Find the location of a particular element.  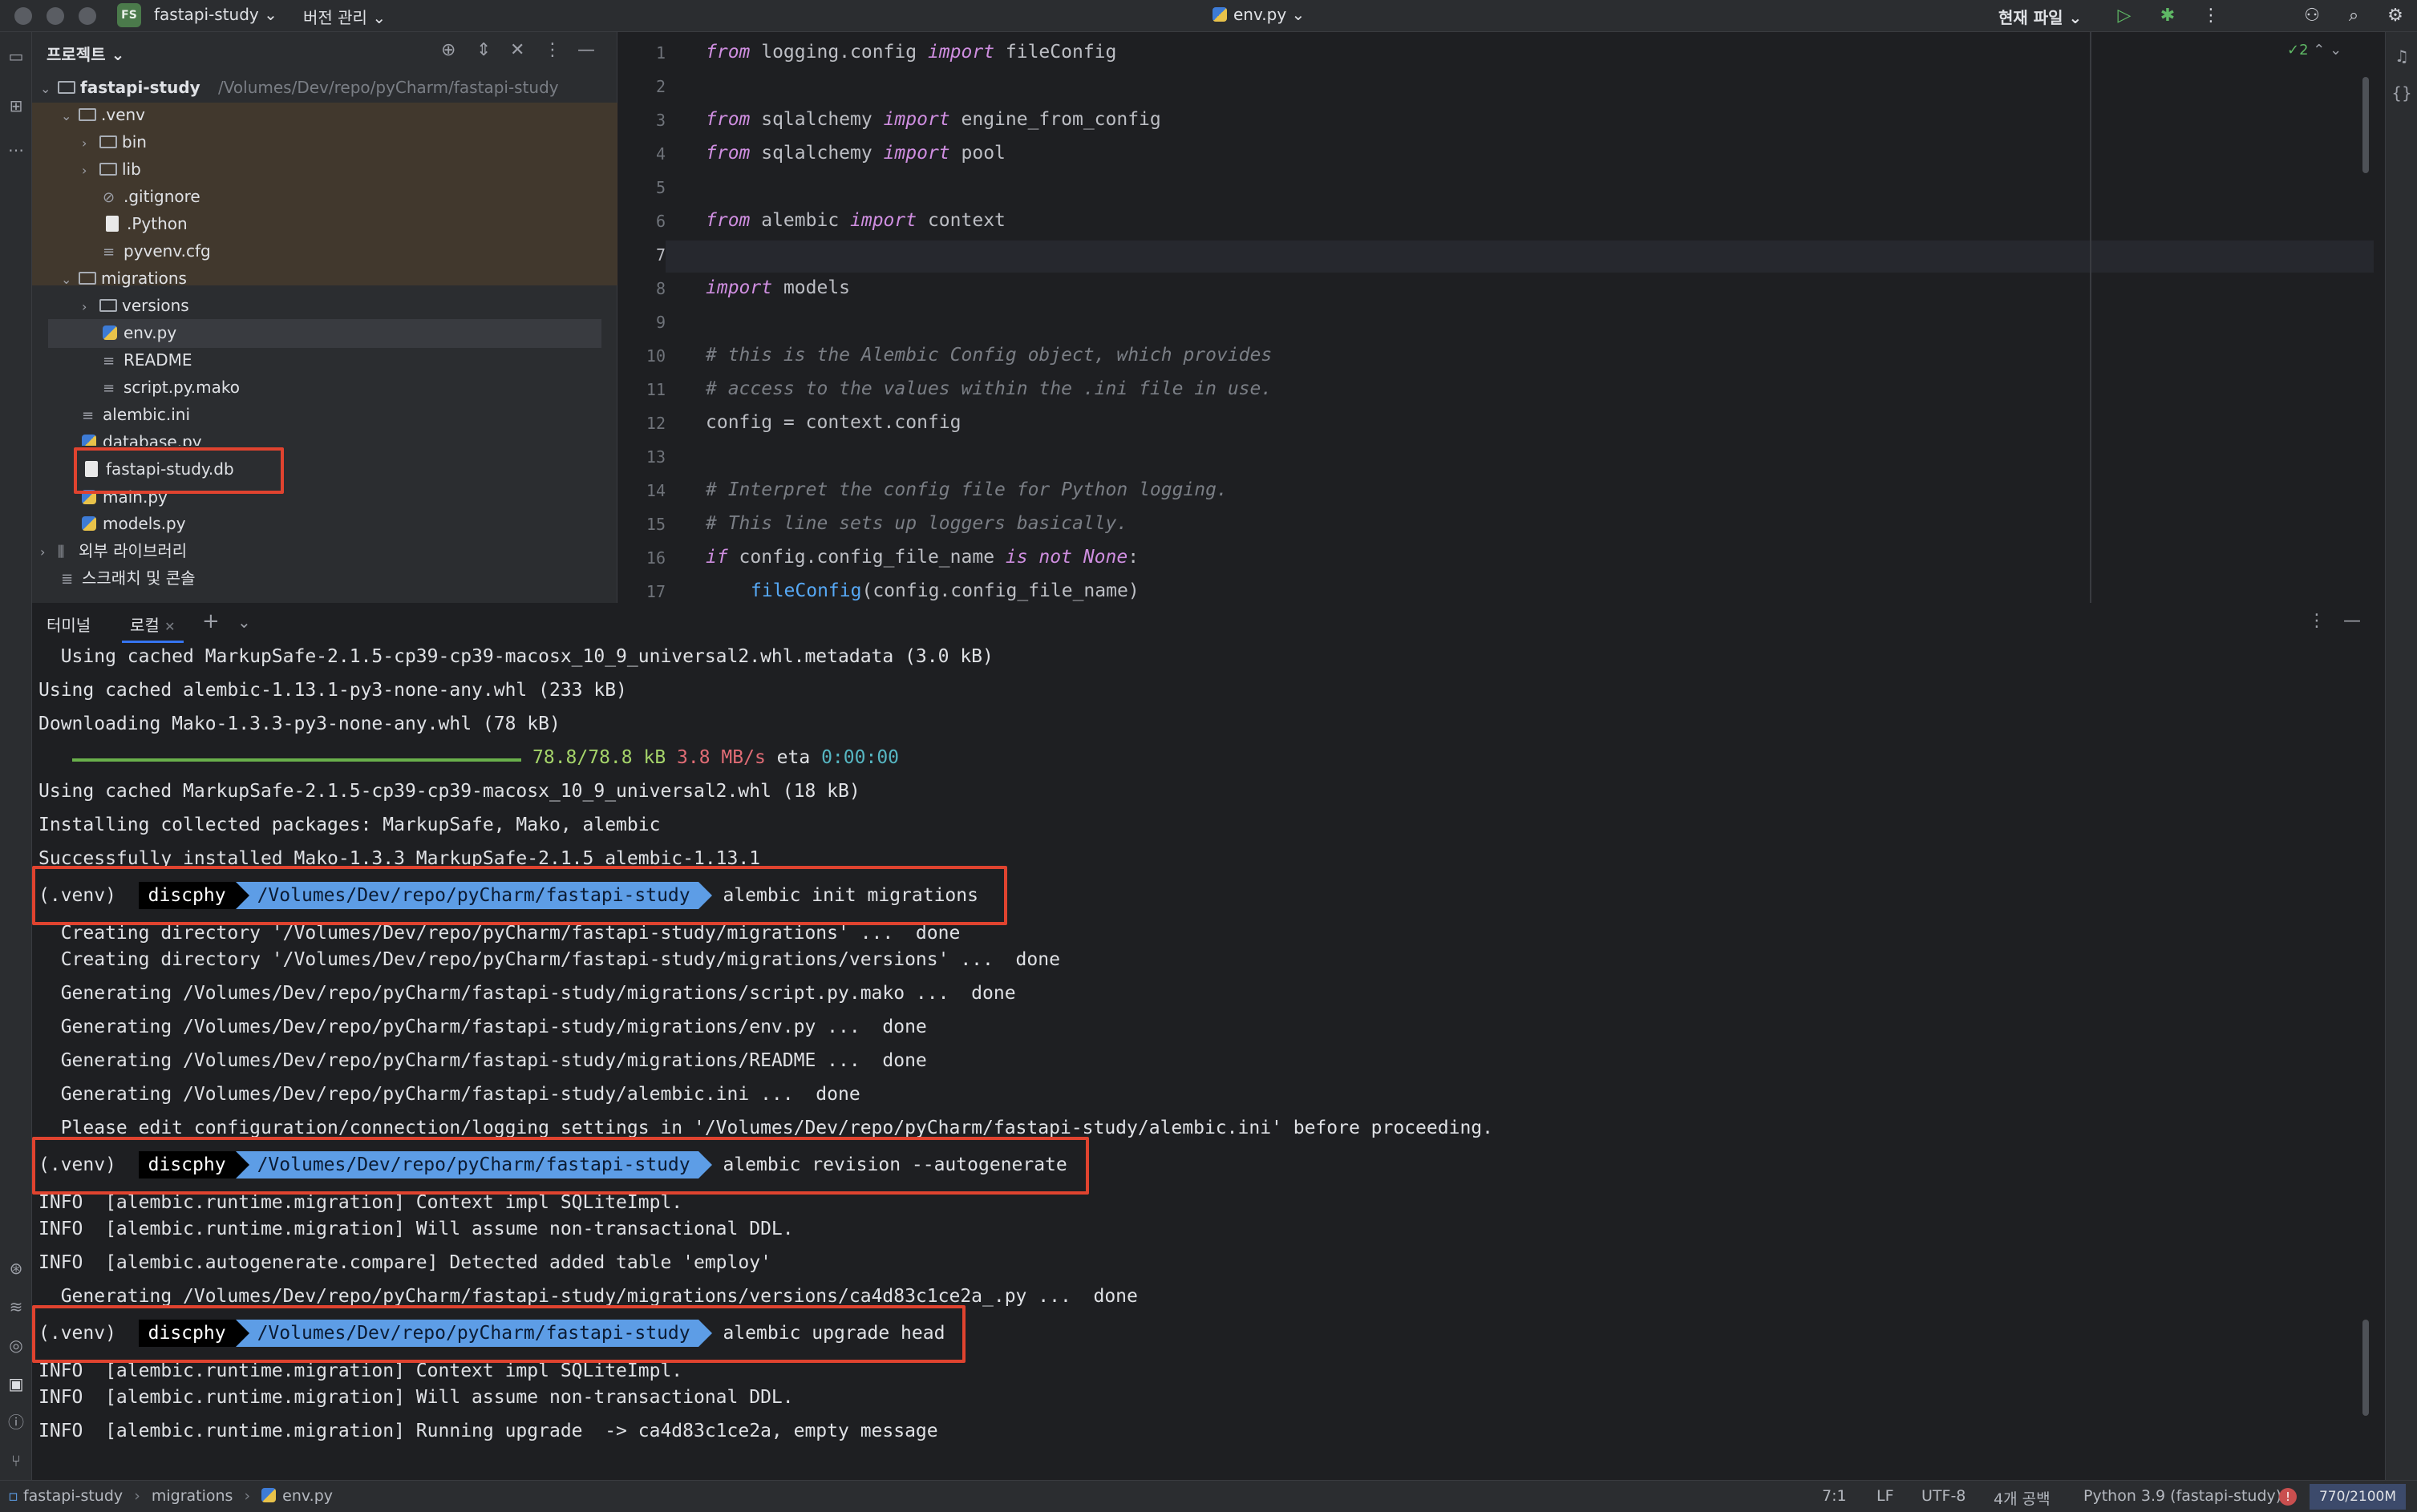

terminal-options-icon: ⋮ is located at coordinates (2317, 621).